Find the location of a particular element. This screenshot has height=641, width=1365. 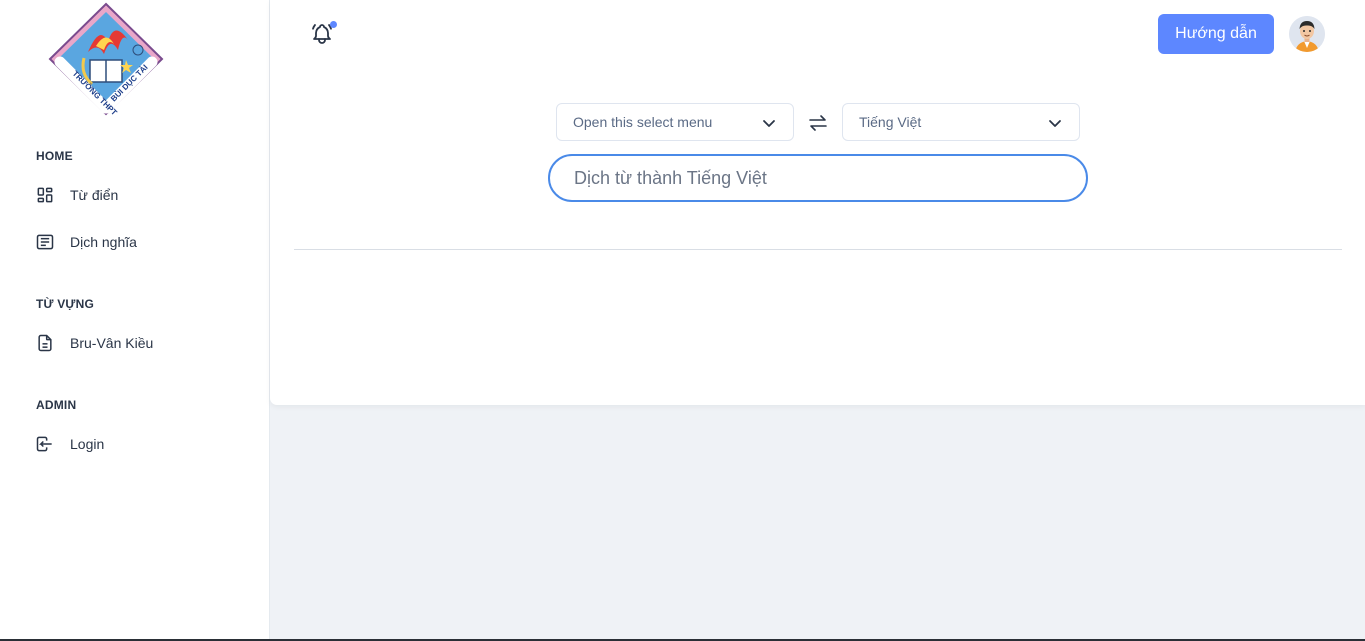

target-language-value: Tiếng Việt is located at coordinates (890, 122).